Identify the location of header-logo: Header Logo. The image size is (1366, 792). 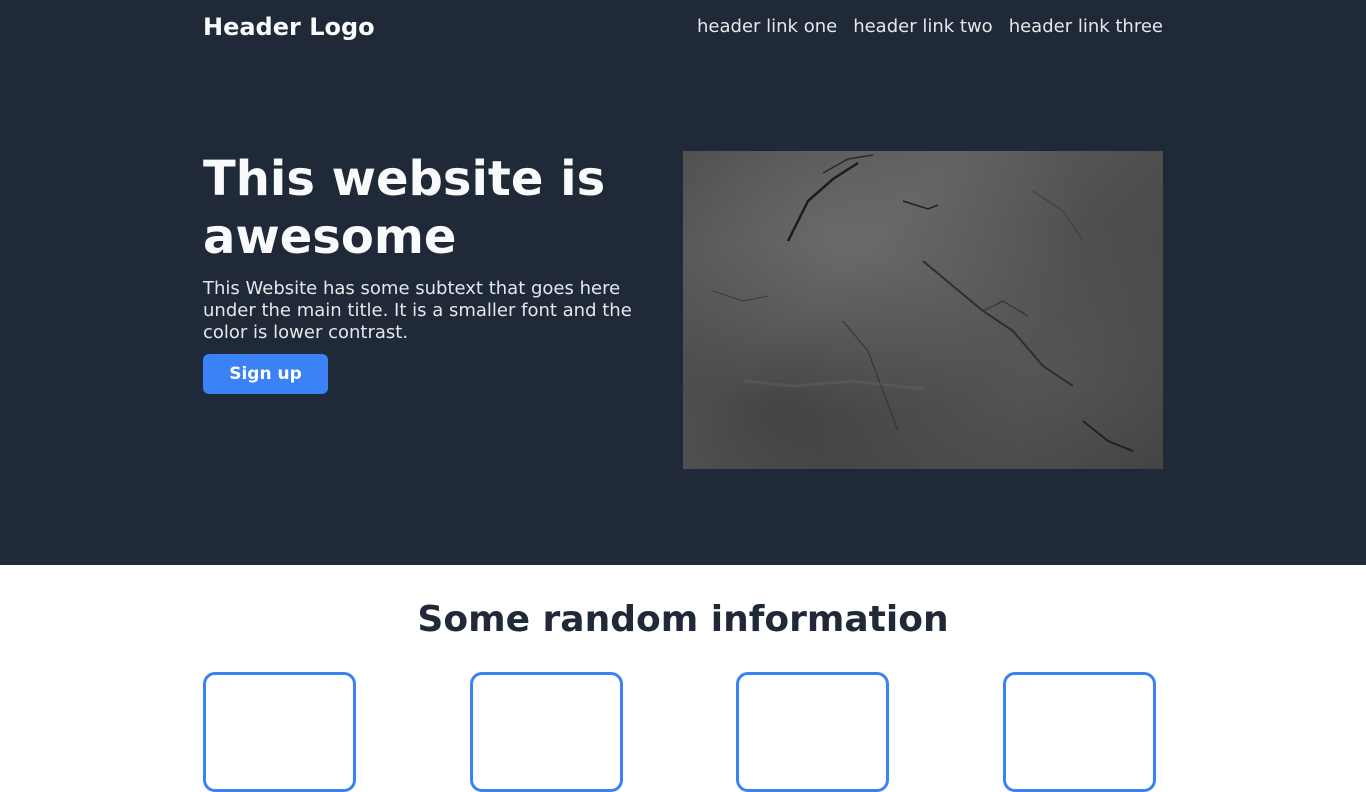
(289, 27).